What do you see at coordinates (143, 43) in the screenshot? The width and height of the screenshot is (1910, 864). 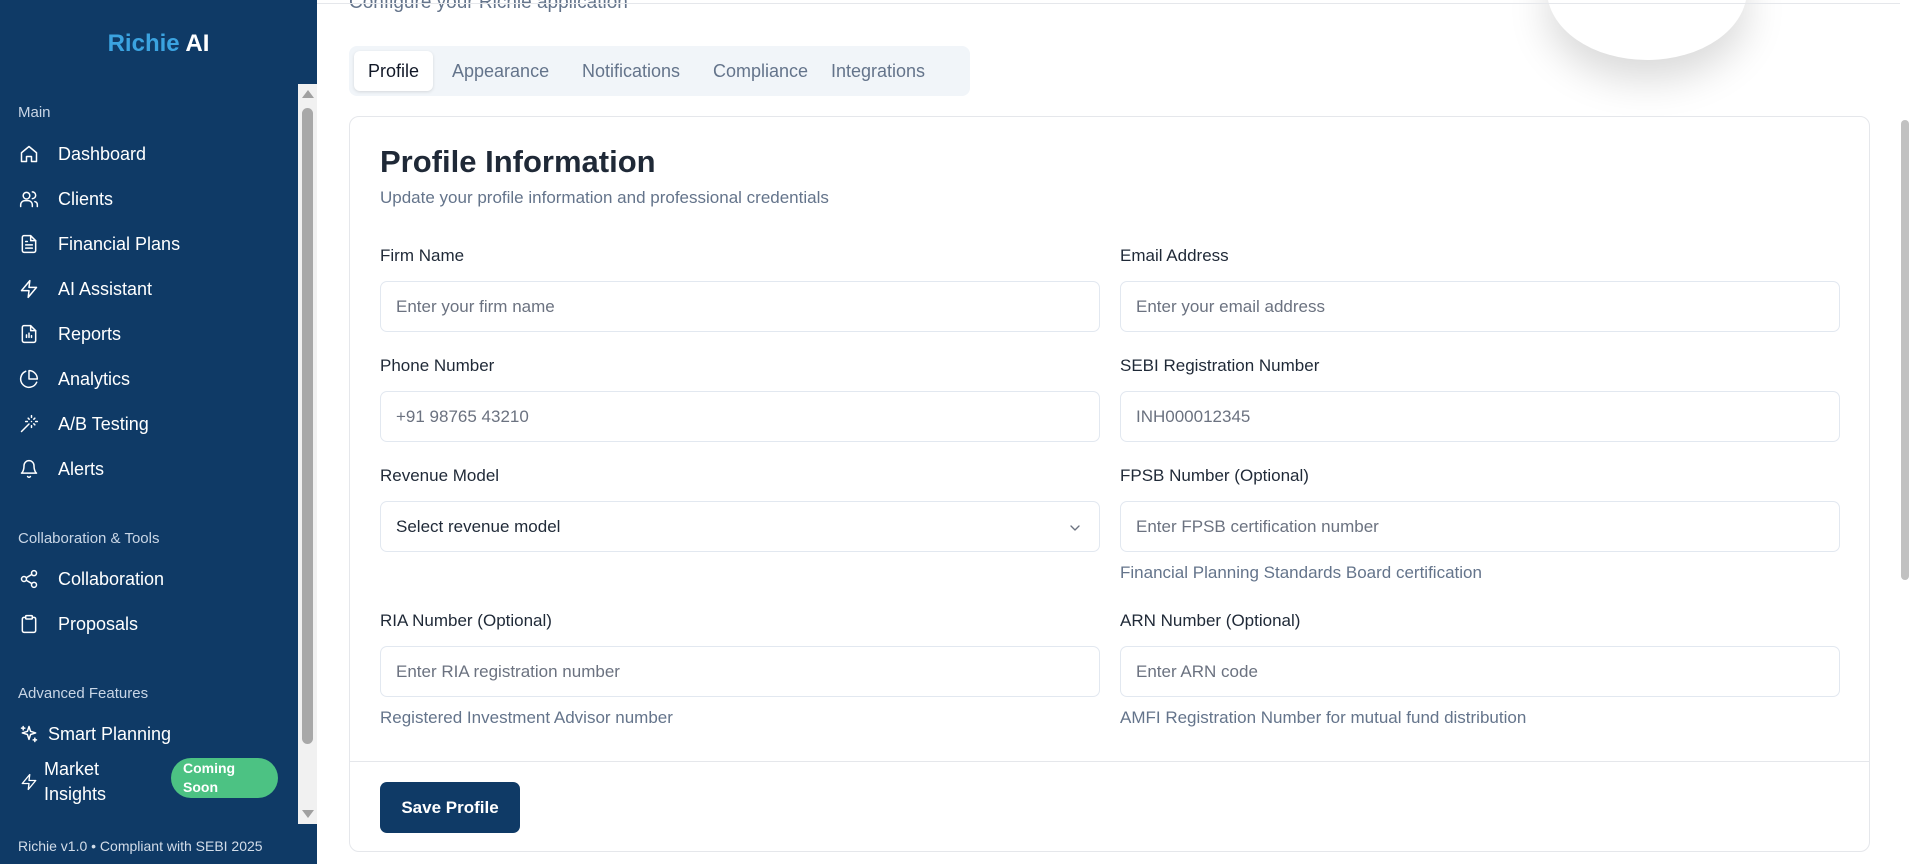 I see `brand-name: Richie` at bounding box center [143, 43].